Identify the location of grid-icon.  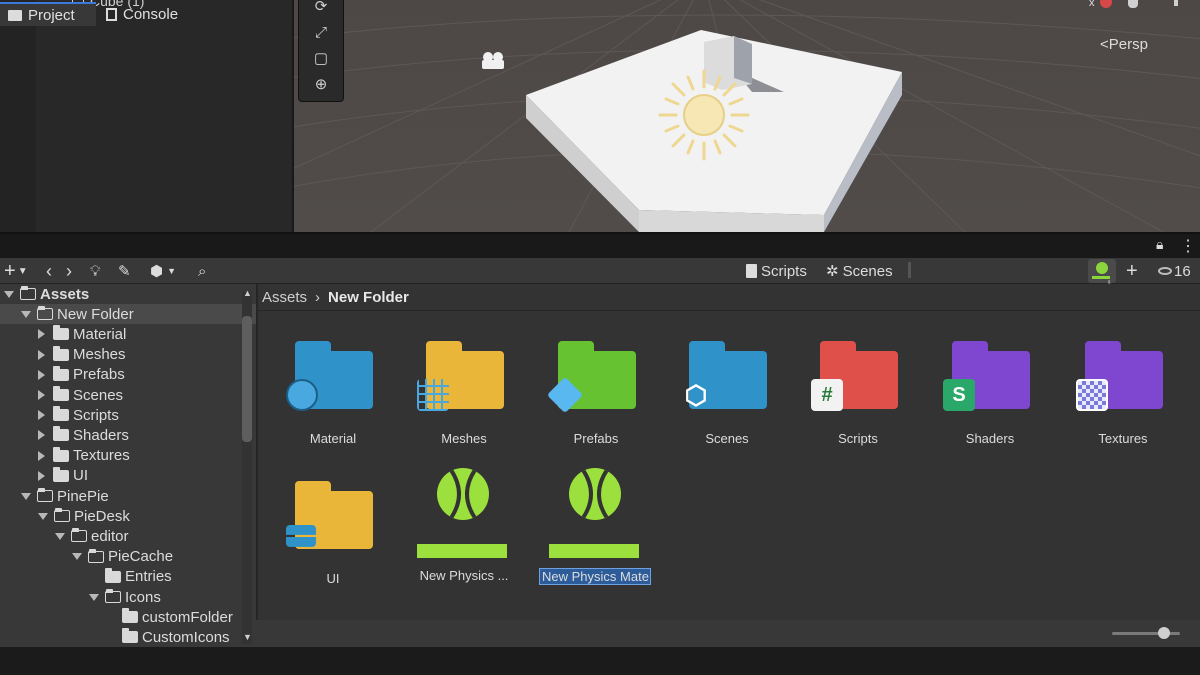
(433, 395).